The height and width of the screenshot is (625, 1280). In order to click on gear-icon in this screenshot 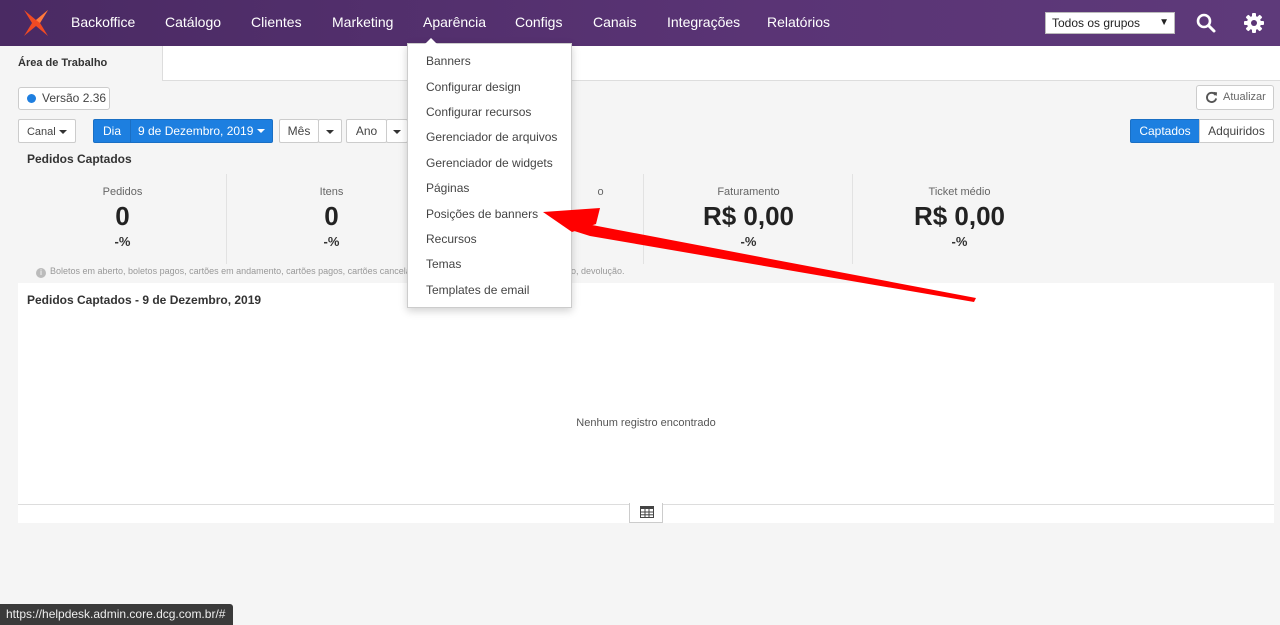, I will do `click(1254, 23)`.